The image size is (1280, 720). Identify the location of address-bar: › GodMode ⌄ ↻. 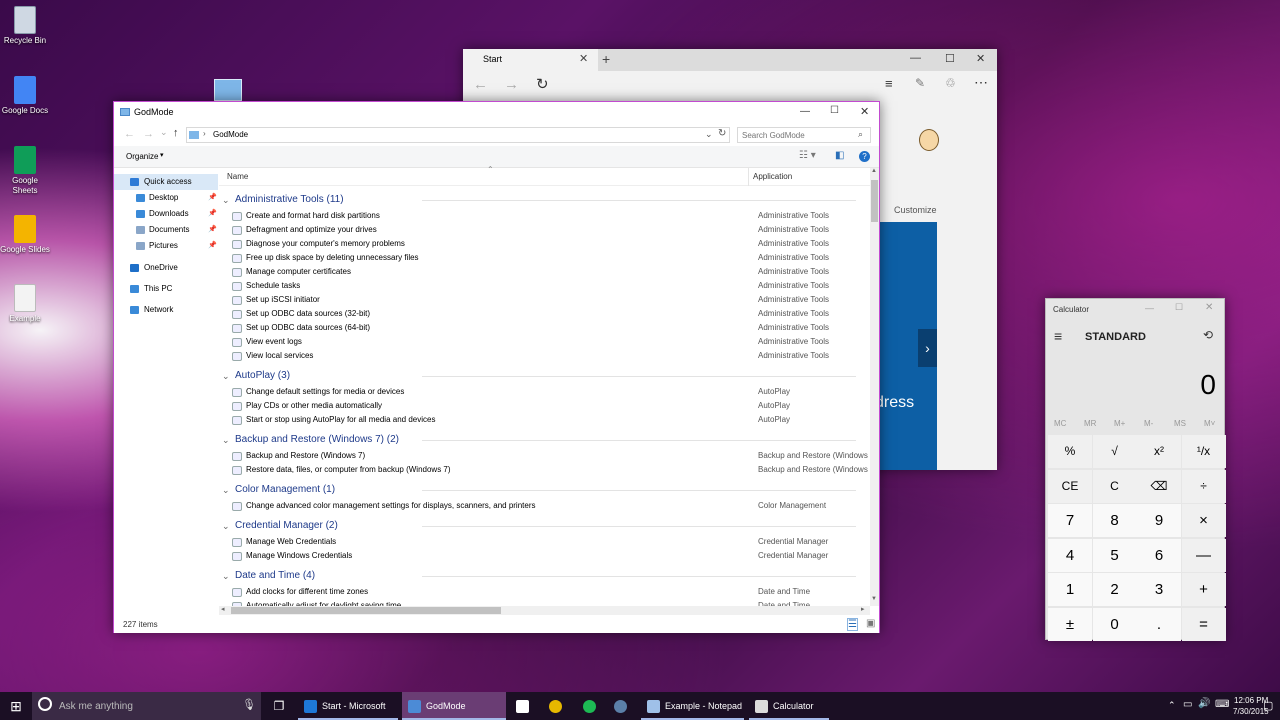
(458, 135).